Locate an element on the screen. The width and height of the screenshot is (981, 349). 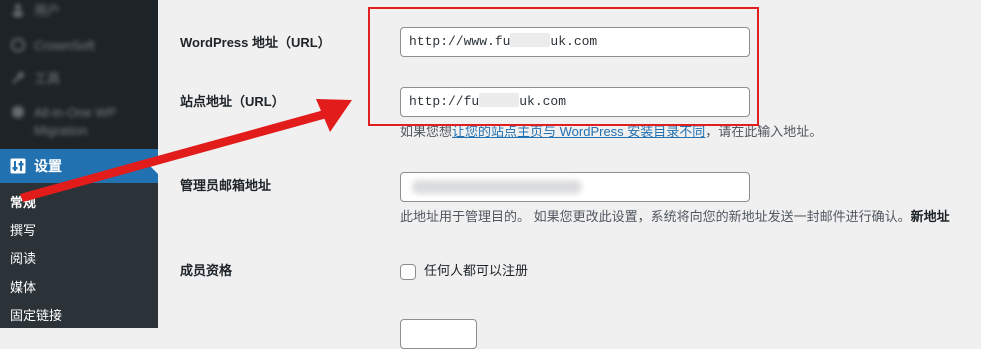
settings-icon is located at coordinates (18, 166).